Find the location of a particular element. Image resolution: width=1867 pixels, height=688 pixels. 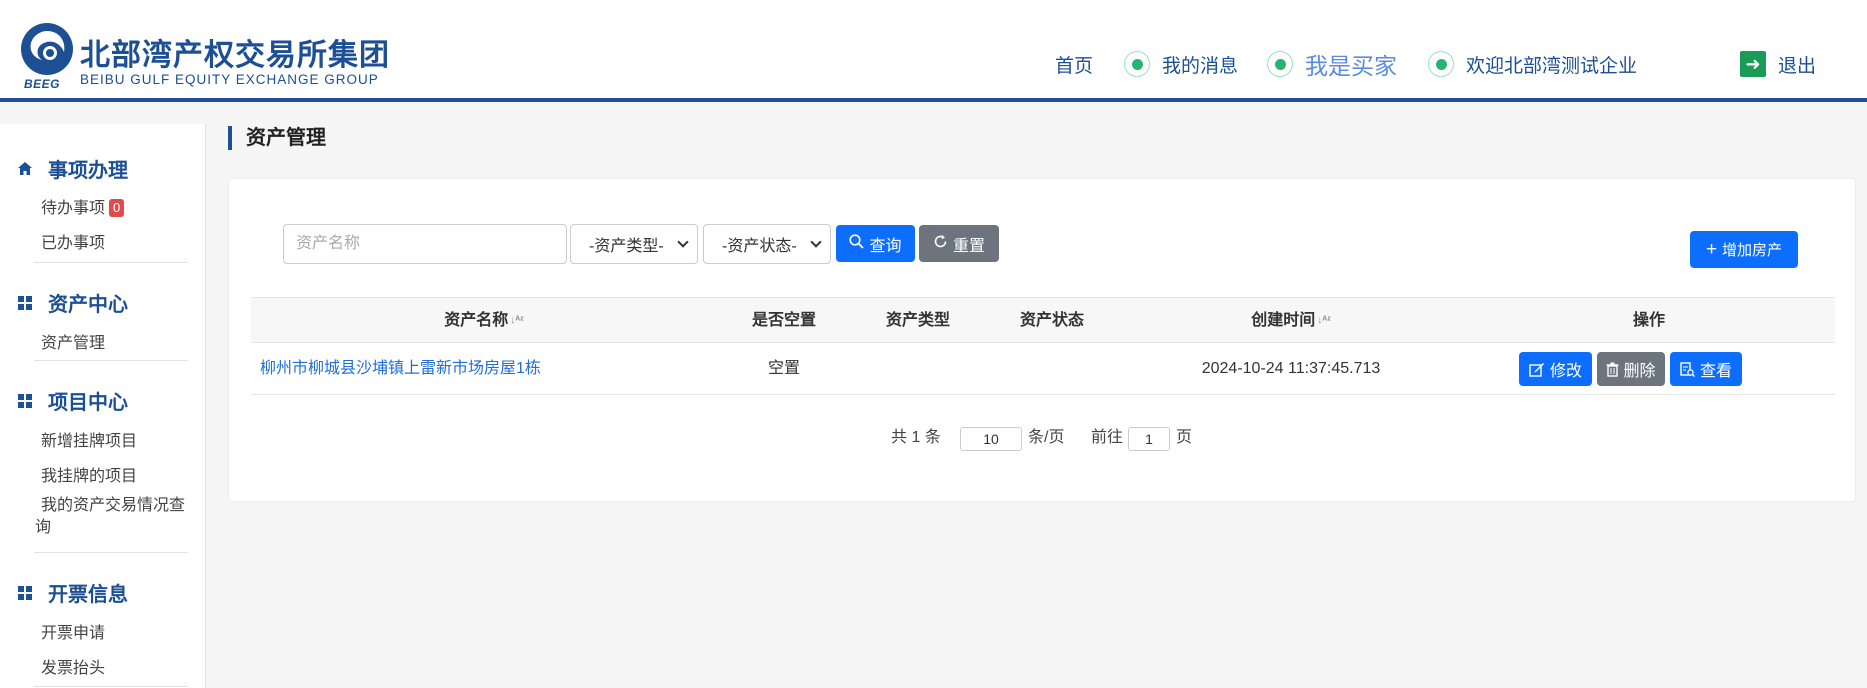

column-header-vacant: 是否空置 is located at coordinates (783, 320).